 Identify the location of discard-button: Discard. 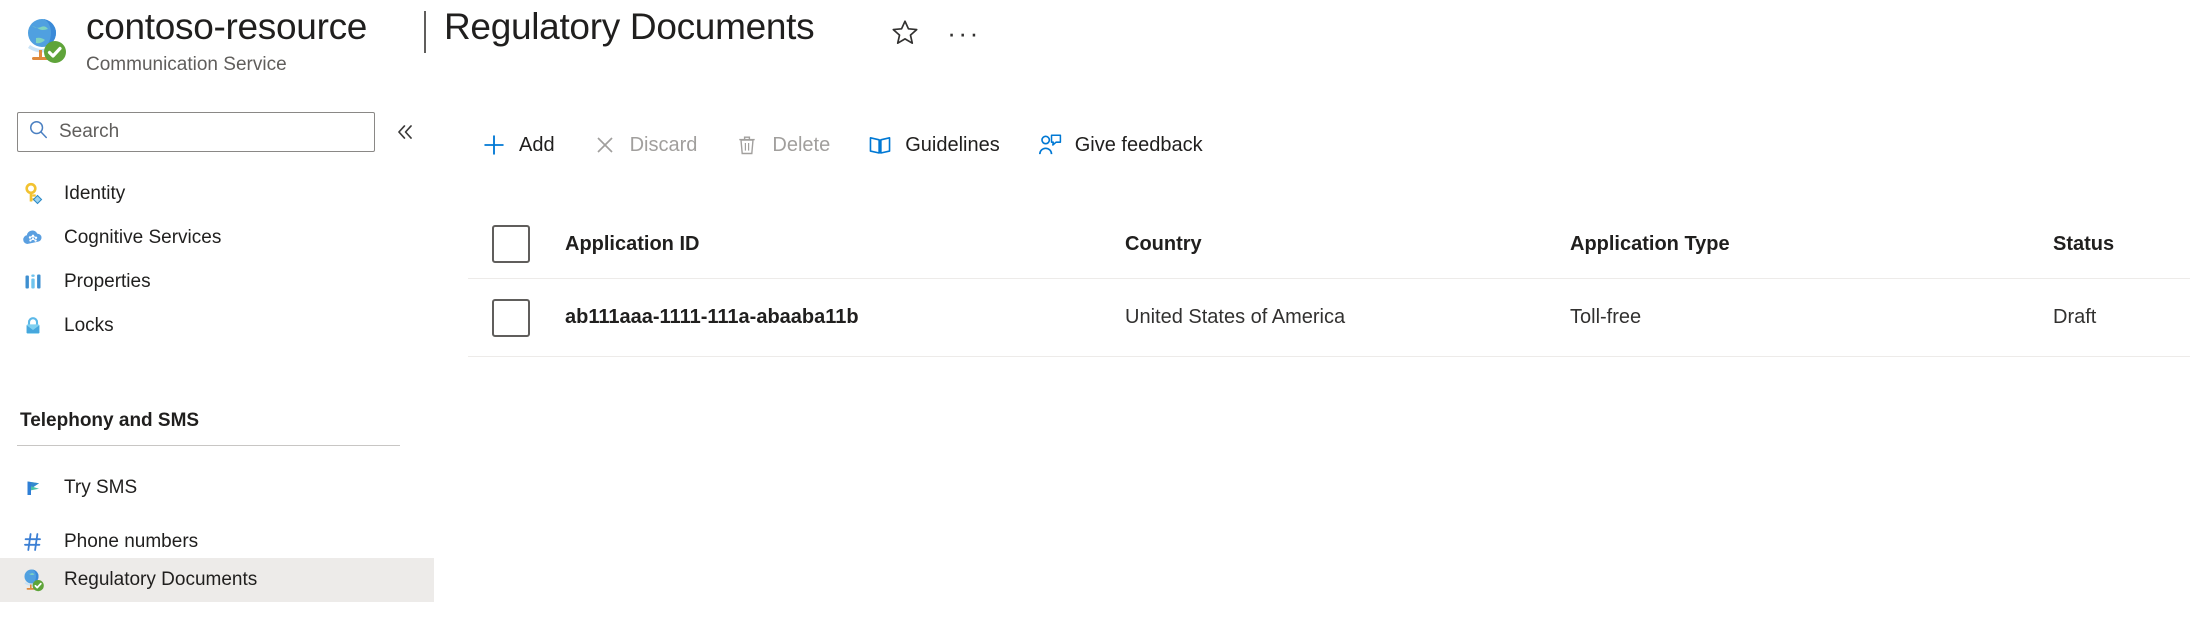
(646, 145).